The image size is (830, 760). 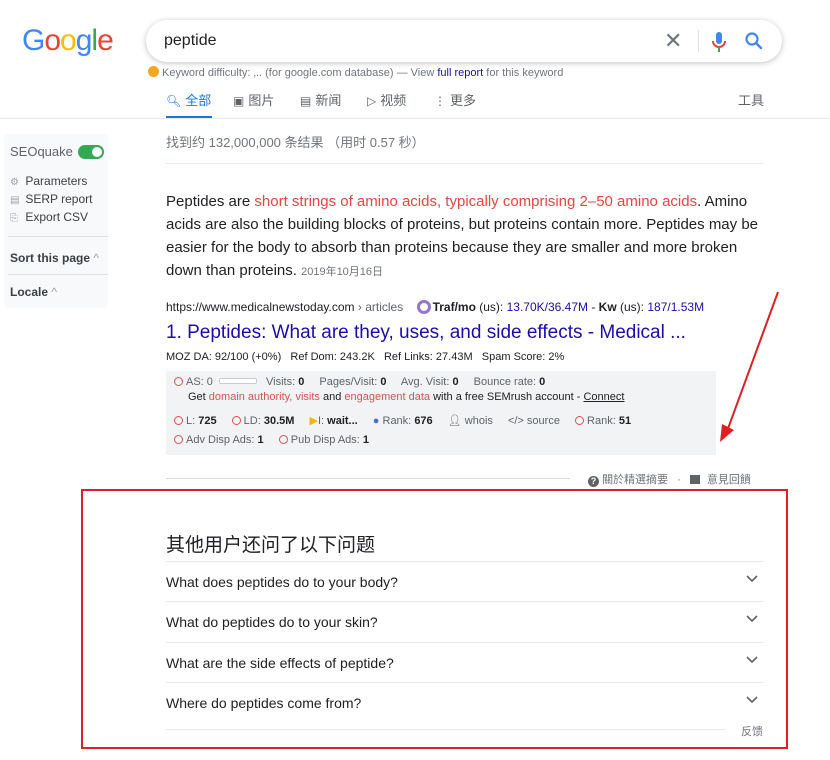 I want to click on snippet-date: 2019年10月16日, so click(x=342, y=272).